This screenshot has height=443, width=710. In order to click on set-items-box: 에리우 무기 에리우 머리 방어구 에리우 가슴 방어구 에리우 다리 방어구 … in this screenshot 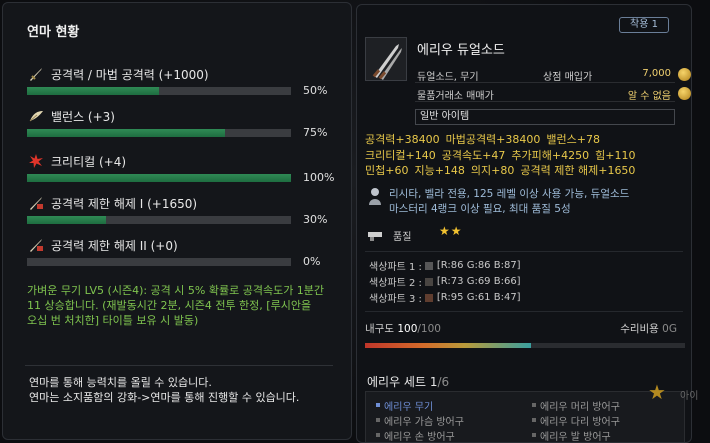, I will do `click(525, 416)`.